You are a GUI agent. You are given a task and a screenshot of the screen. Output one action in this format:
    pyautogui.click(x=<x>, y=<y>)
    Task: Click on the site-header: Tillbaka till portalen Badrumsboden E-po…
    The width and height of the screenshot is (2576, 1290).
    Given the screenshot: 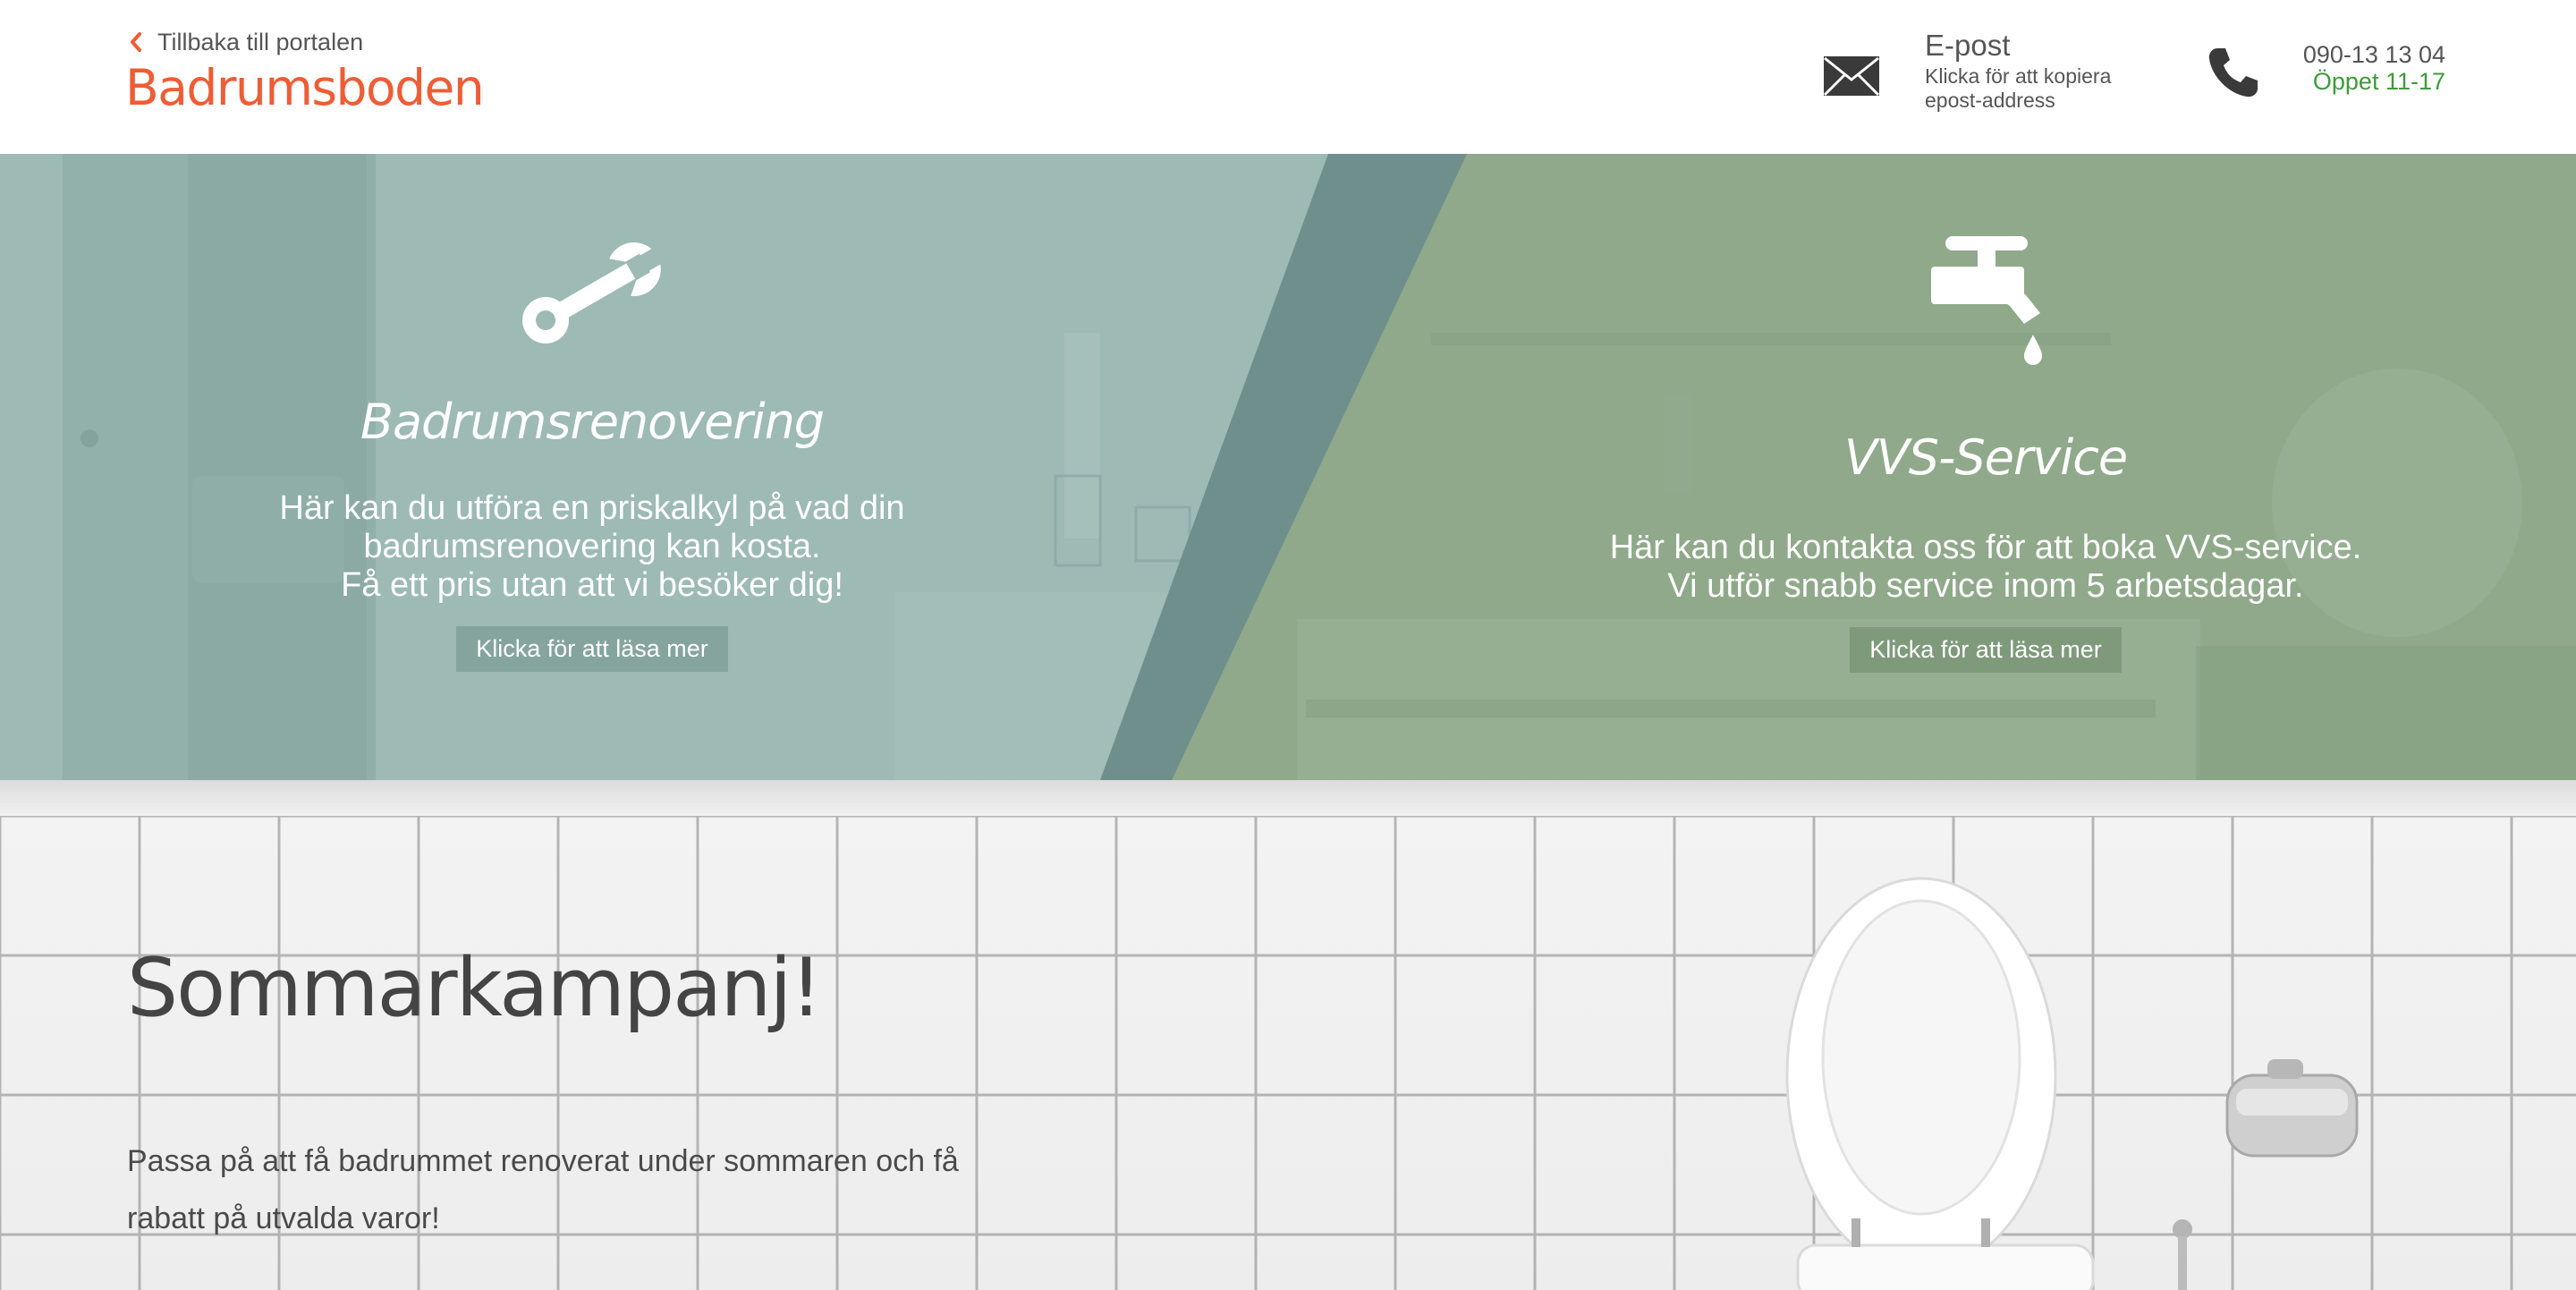 What is the action you would take?
    pyautogui.click(x=1288, y=77)
    